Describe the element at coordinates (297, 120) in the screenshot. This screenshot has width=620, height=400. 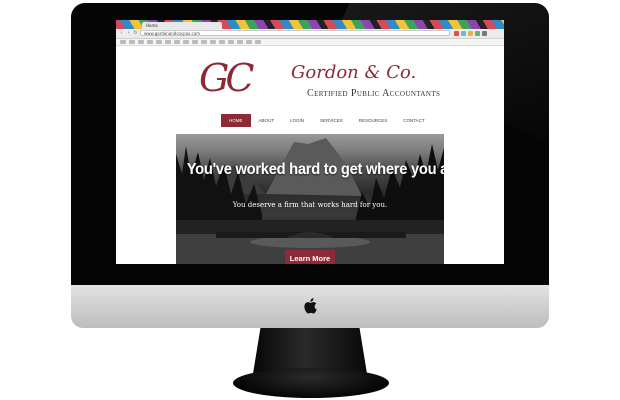
I see `nav-item-login: Login` at that location.